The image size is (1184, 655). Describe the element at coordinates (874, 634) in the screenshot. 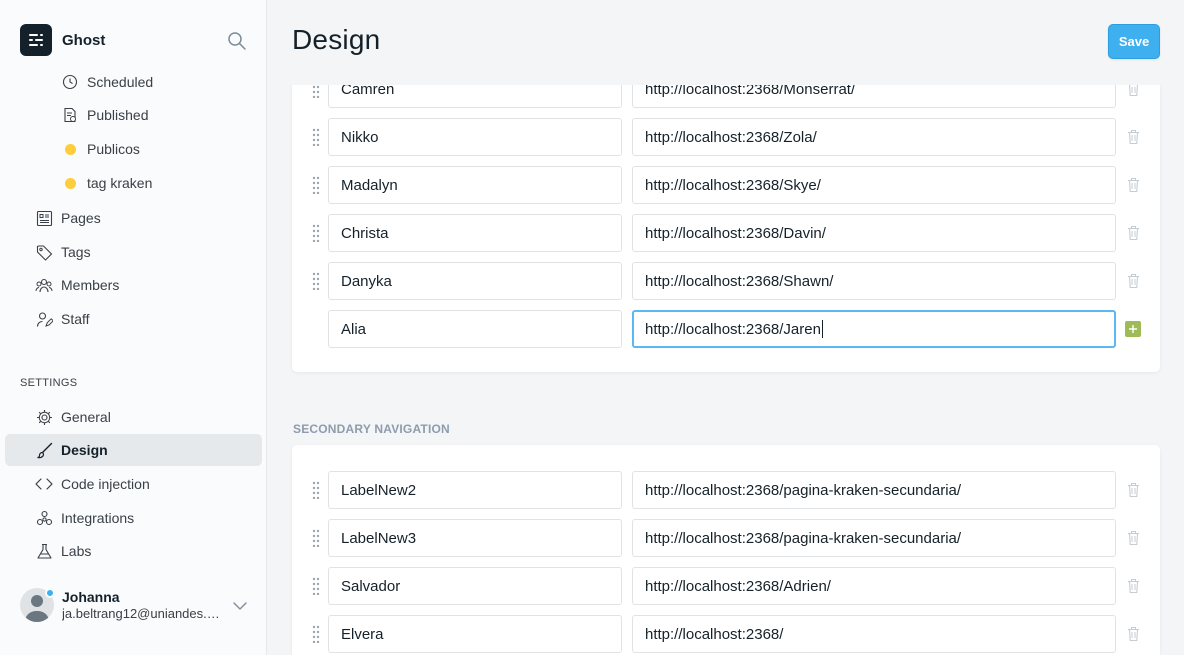

I see `navigation-url-field: http://localhost:2368/` at that location.